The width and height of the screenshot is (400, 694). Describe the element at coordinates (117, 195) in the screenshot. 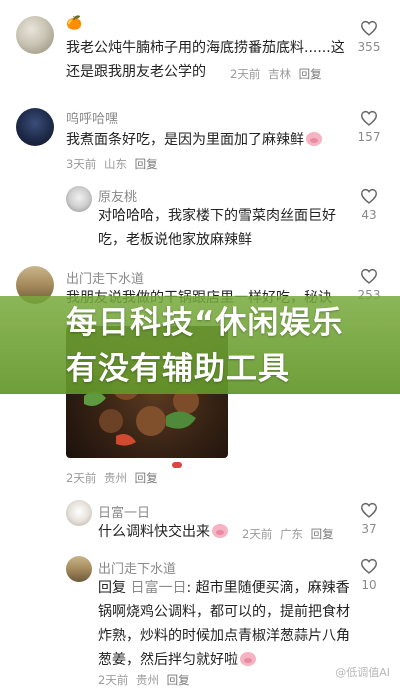

I see `comment-username: 原友桃` at that location.